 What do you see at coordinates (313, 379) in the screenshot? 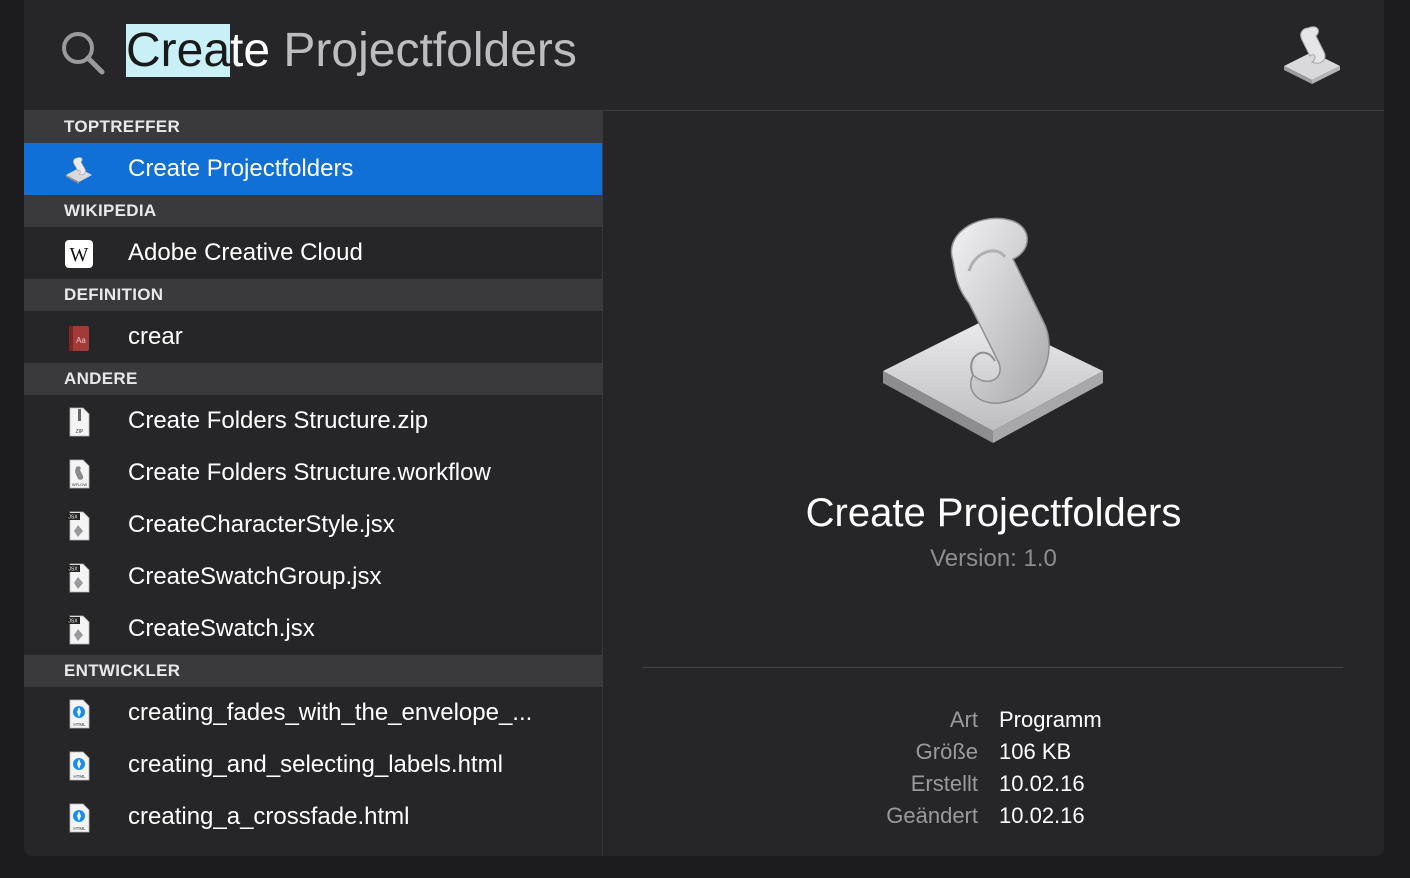
I see `section-header: ANDERE` at bounding box center [313, 379].